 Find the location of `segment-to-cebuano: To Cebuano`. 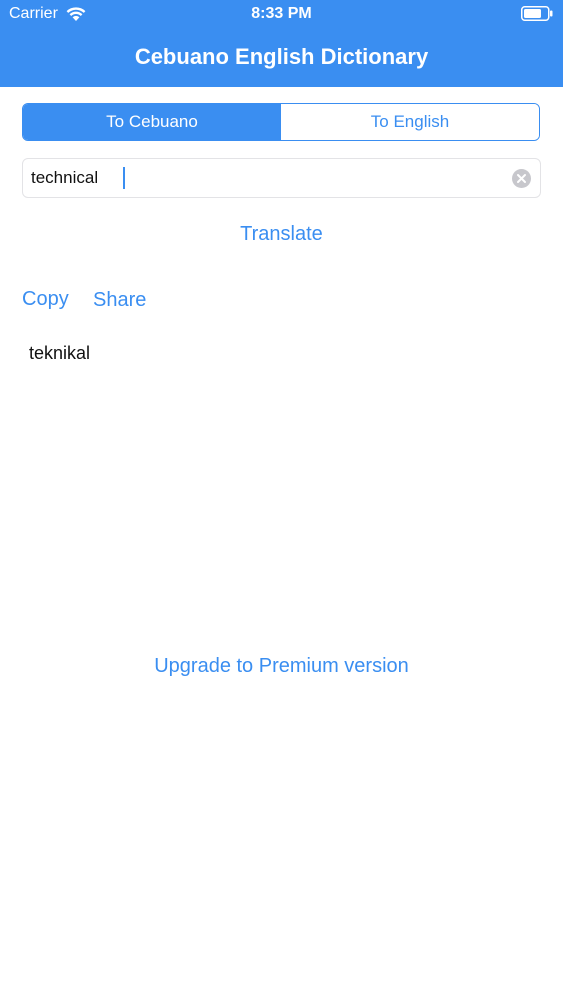

segment-to-cebuano: To Cebuano is located at coordinates (152, 122).